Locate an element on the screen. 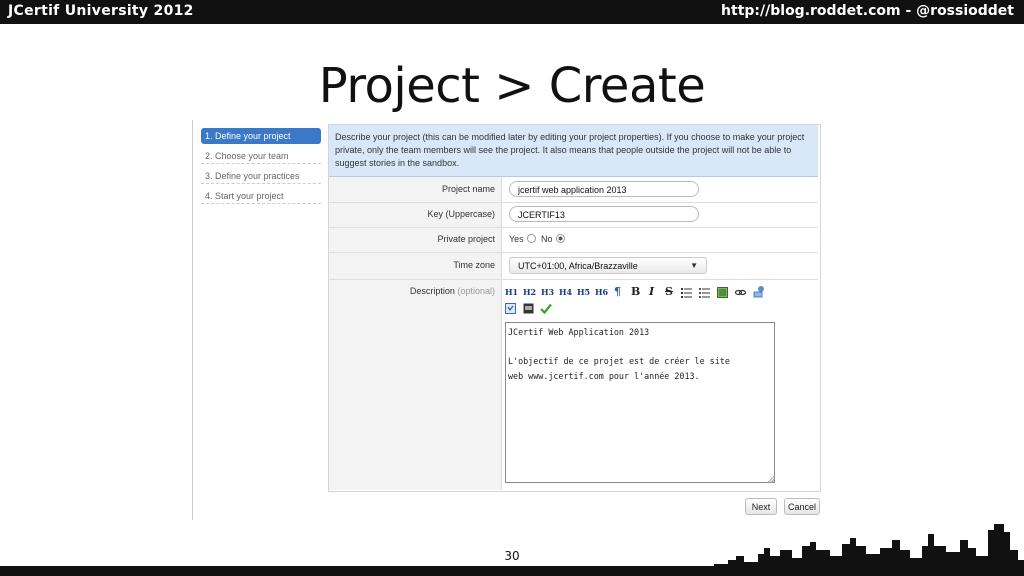 The height and width of the screenshot is (576, 1024). image-icon is located at coordinates (722, 292).